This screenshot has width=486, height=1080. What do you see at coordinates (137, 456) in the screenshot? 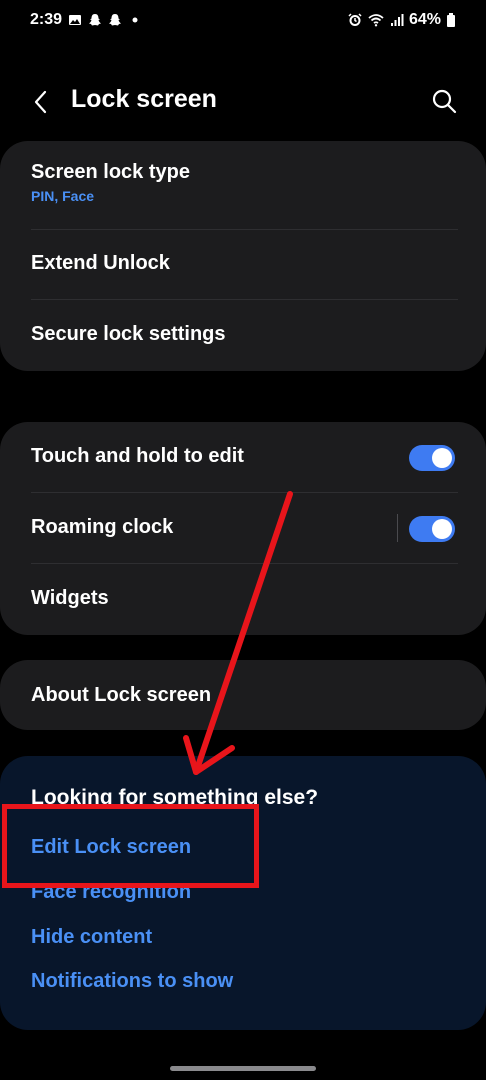
I see `item-label: Touch and hold to edit` at bounding box center [137, 456].